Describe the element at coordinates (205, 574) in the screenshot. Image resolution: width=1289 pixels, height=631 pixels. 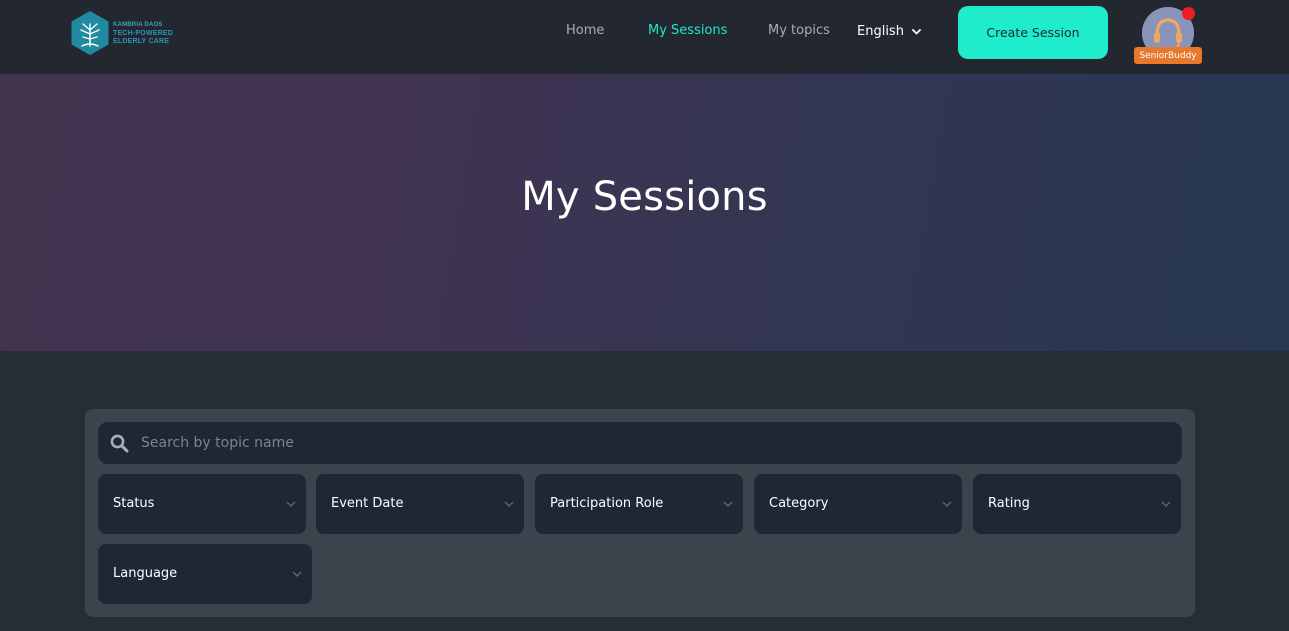
I see `language-filter-dropdown: Language` at that location.